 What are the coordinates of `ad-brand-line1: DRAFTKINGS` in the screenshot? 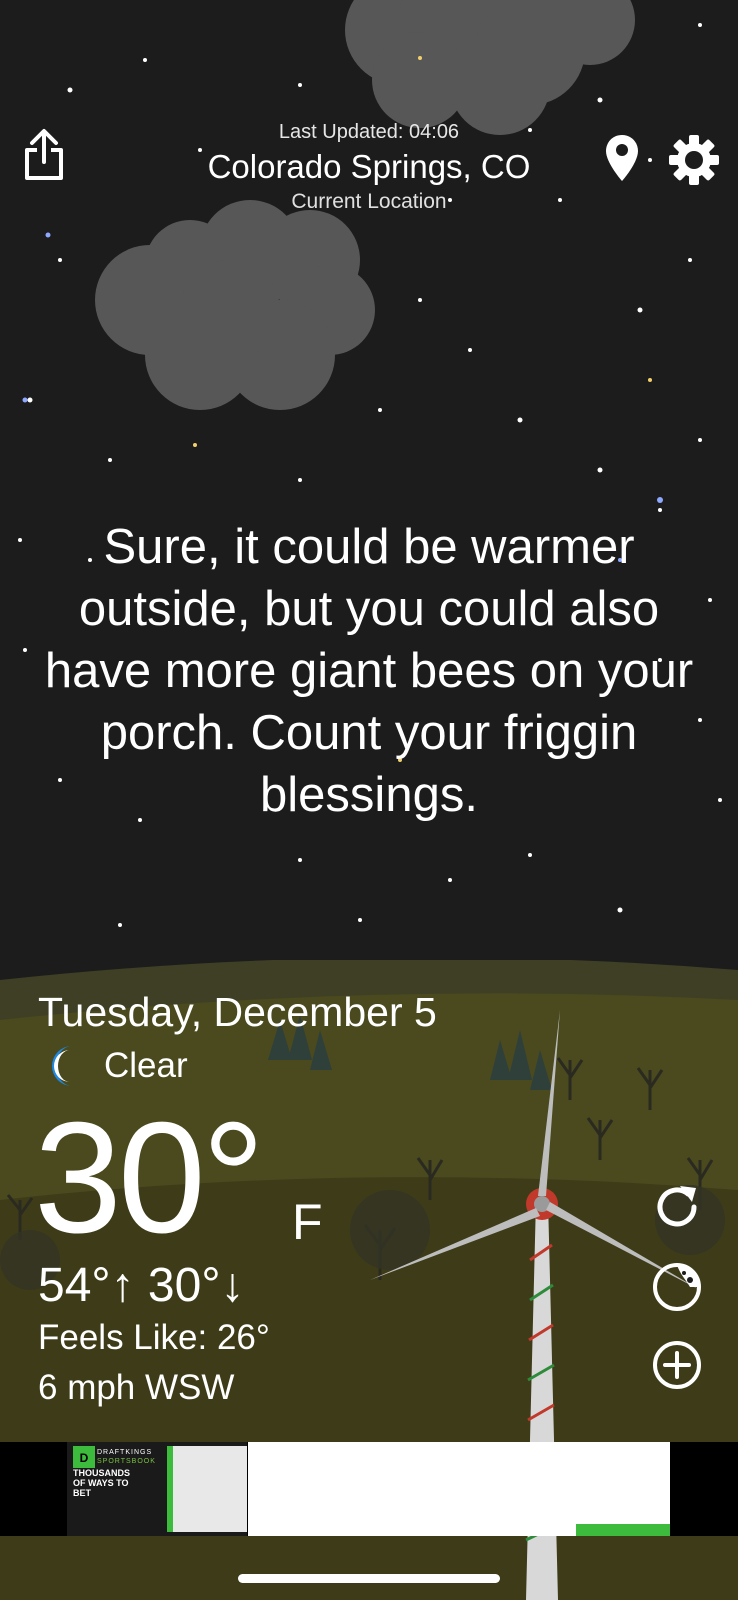 It's located at (125, 1452).